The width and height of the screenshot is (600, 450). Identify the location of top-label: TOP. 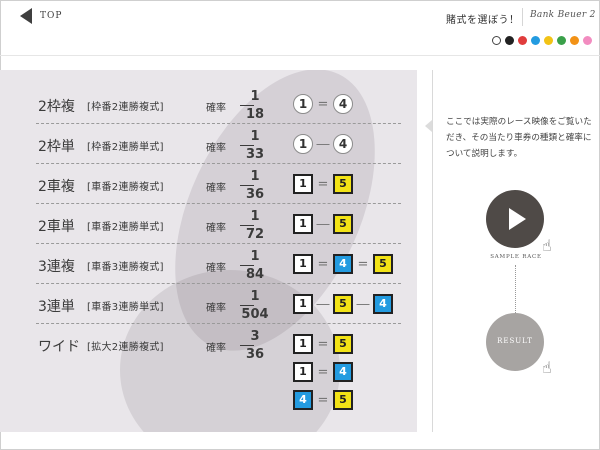
(51, 16).